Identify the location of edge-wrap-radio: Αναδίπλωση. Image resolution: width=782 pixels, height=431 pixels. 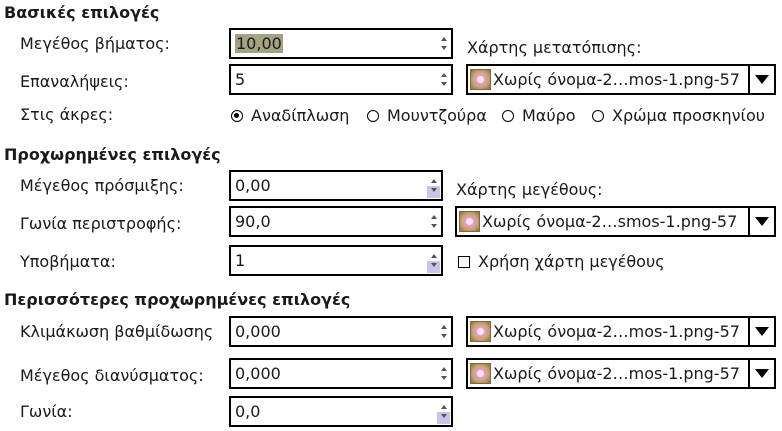
(290, 115).